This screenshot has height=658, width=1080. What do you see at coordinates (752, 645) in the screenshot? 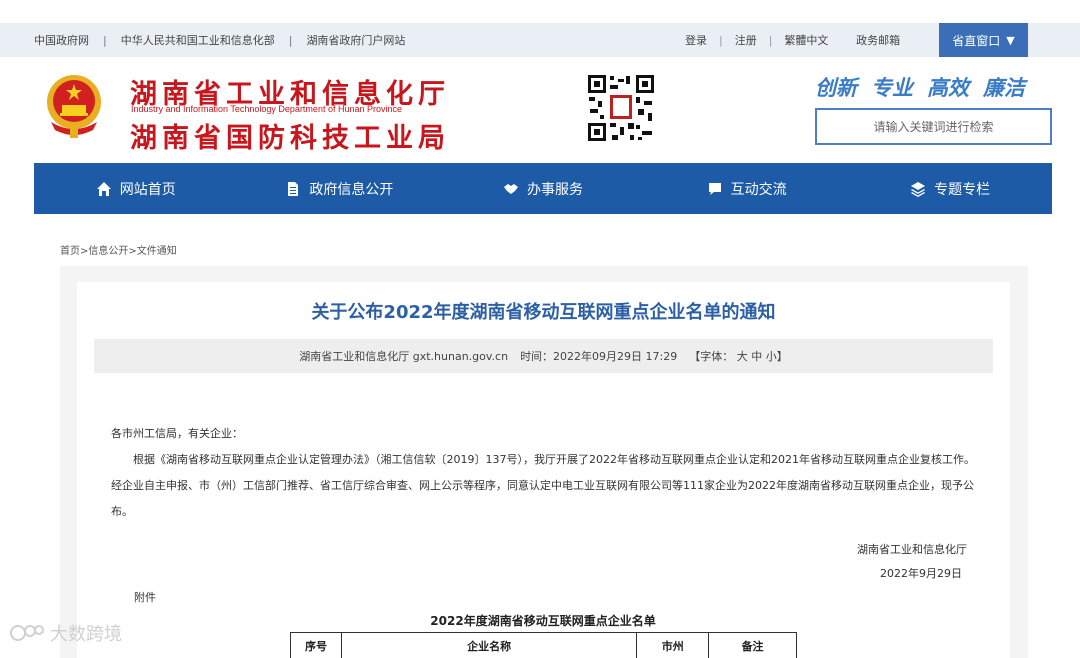
I see `col-note: 备注` at bounding box center [752, 645].